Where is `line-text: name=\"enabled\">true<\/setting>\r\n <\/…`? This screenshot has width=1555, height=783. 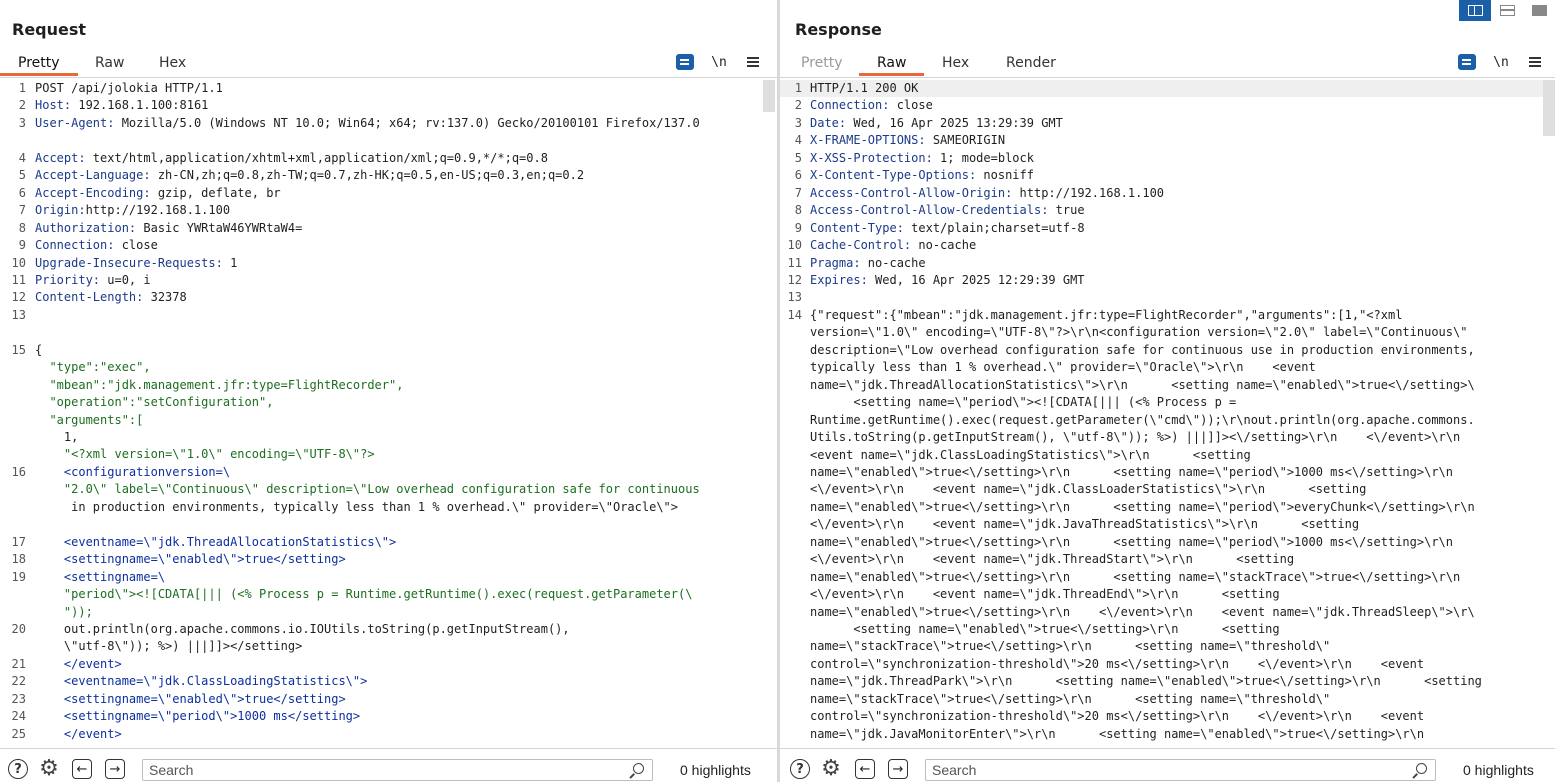
line-text: name=\"enabled\">true<\/setting>\r\n <\/… is located at coordinates (1142, 611).